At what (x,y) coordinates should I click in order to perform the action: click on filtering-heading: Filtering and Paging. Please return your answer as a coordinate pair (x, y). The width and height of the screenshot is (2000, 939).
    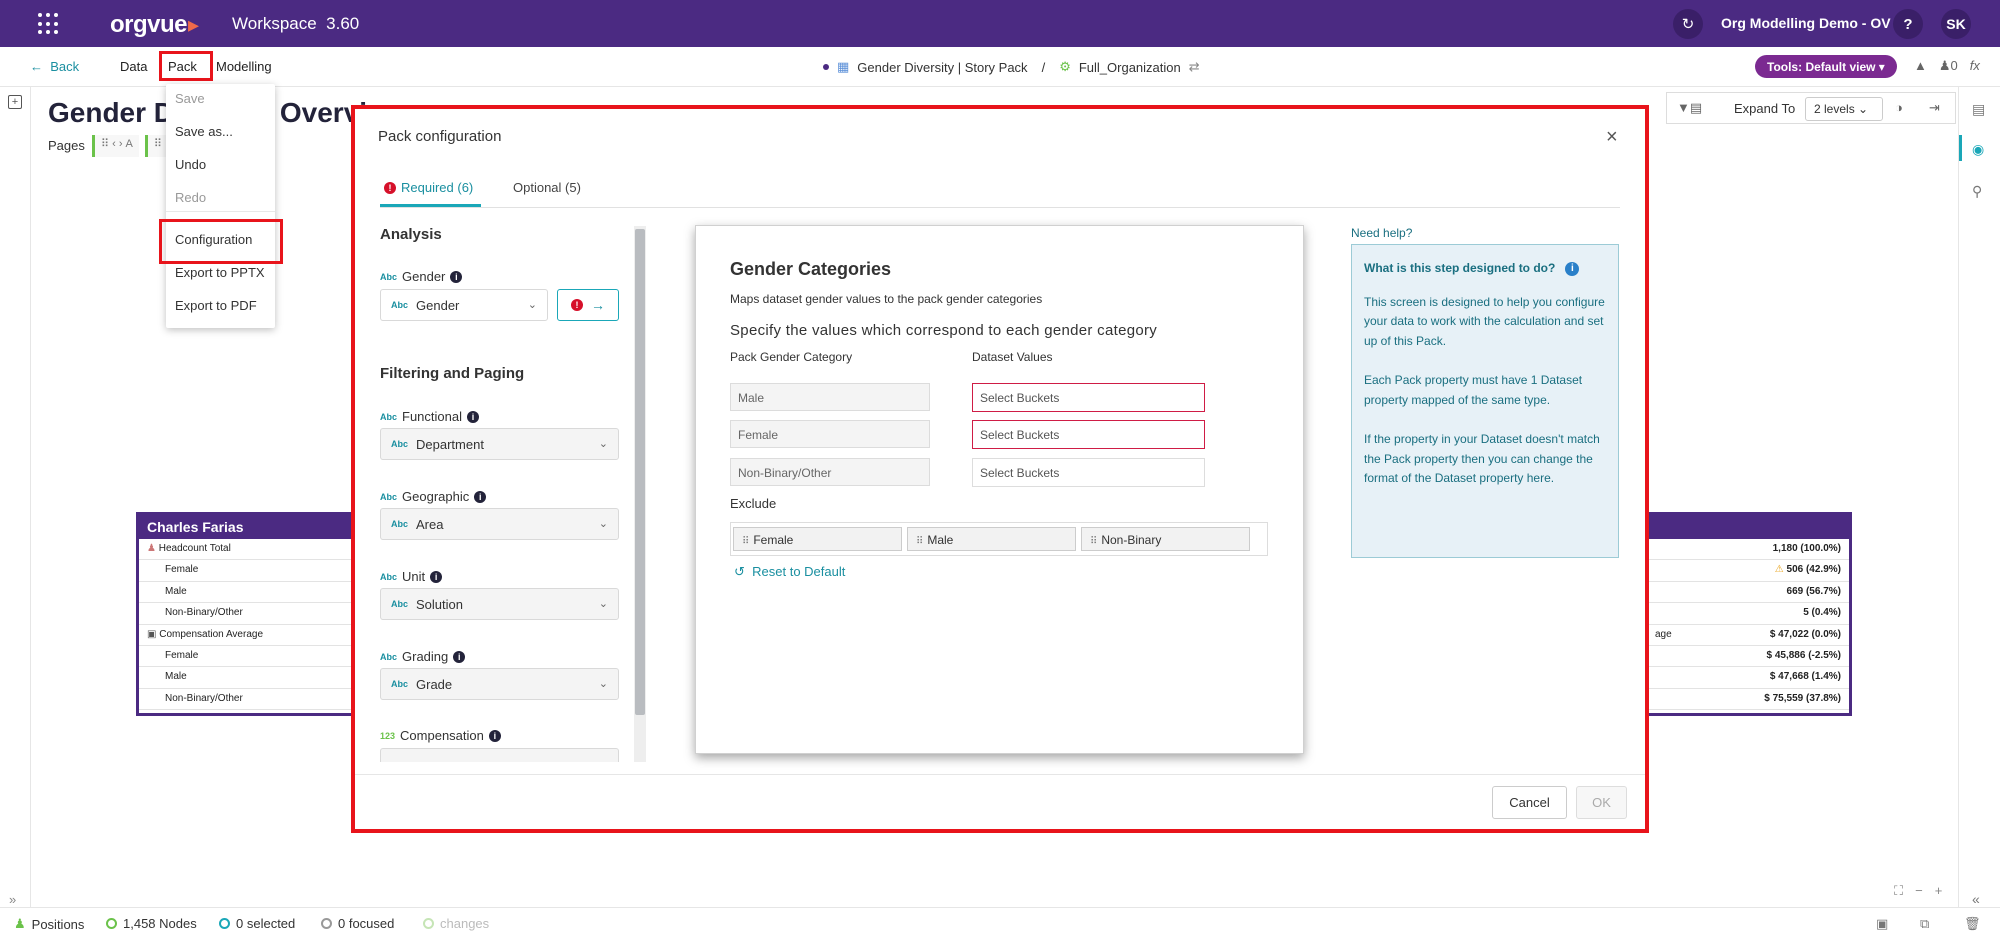
    Looking at the image, I should click on (452, 373).